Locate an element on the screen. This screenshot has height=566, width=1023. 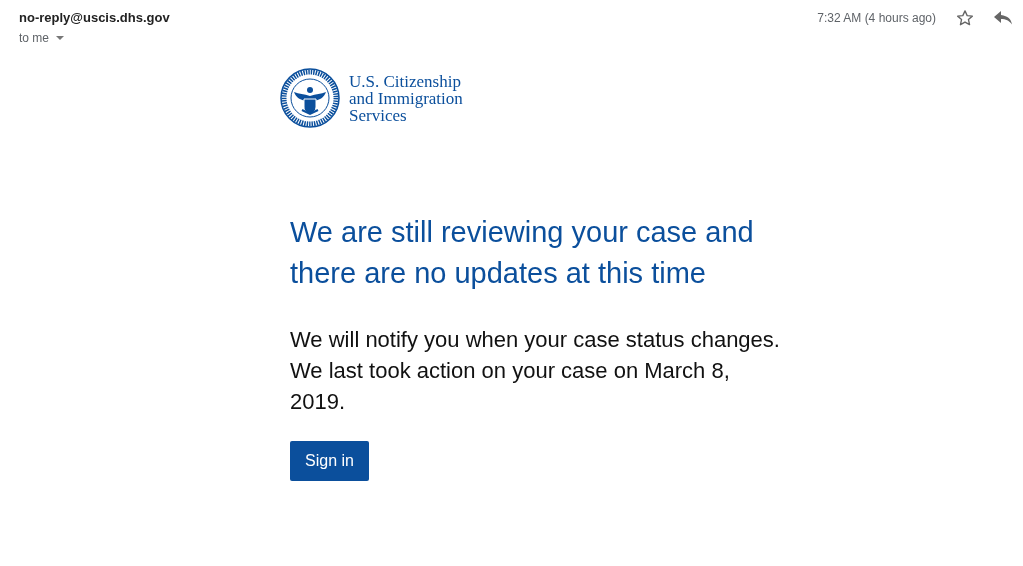
organization-name: Services is located at coordinates (378, 115).